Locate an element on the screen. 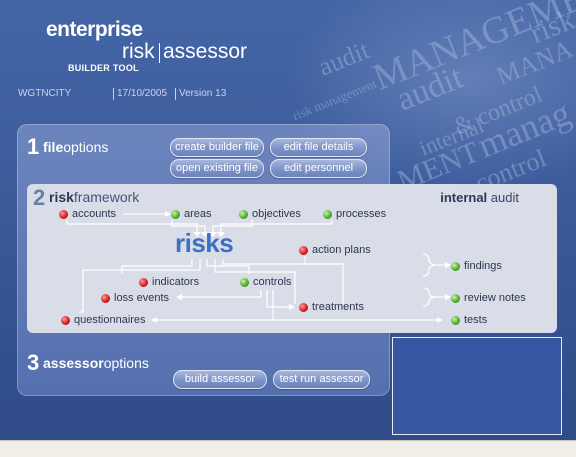 The image size is (576, 457). logo-risk: risk is located at coordinates (138, 51).